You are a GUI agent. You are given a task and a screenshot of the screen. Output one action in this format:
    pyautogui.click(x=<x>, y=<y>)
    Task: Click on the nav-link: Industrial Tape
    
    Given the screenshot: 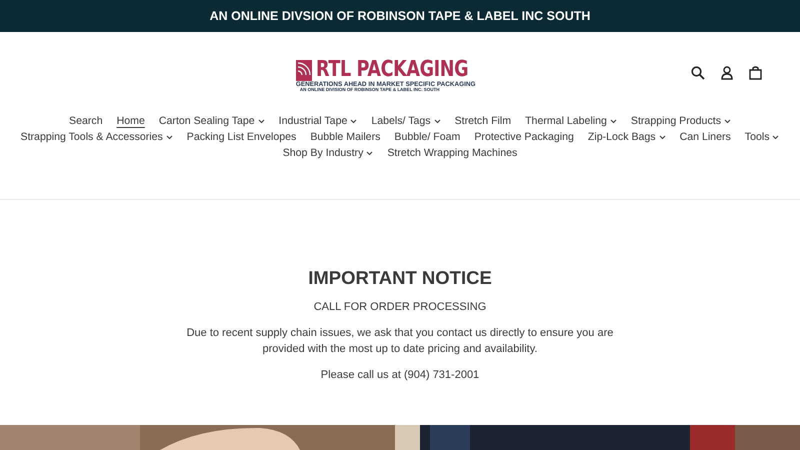 What is the action you would take?
    pyautogui.click(x=318, y=121)
    